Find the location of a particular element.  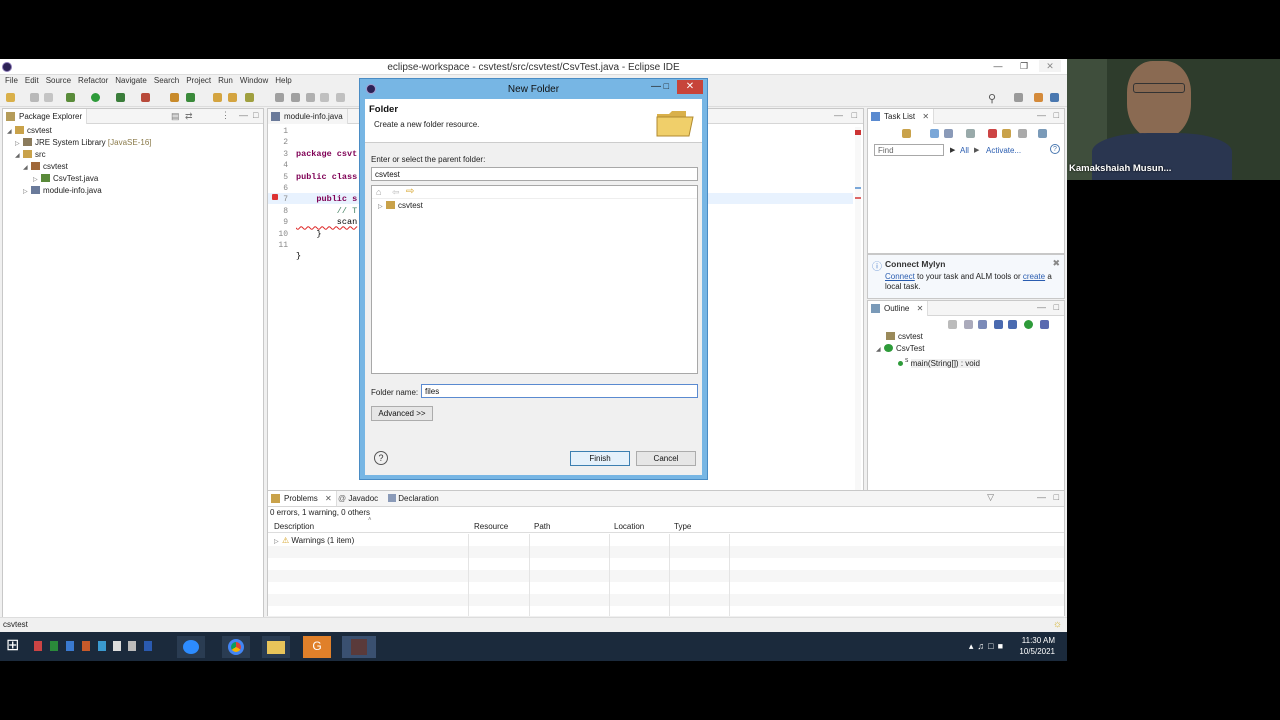

sort-icon is located at coordinates (968, 324).